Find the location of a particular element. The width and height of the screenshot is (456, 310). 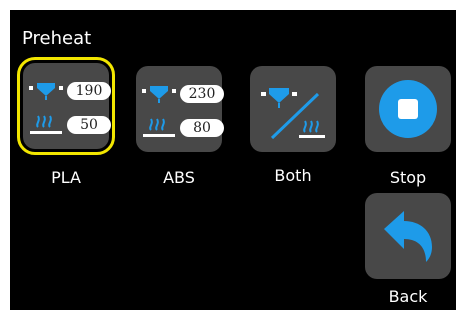

back-arrow-icon is located at coordinates (408, 236).